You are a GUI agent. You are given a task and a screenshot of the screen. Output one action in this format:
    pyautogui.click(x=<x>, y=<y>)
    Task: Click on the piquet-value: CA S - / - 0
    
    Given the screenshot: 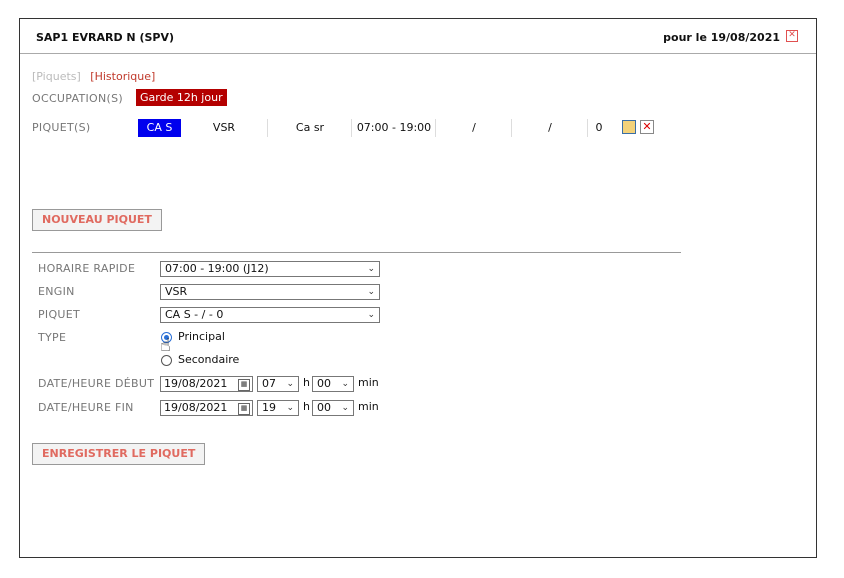 What is the action you would take?
    pyautogui.click(x=194, y=314)
    